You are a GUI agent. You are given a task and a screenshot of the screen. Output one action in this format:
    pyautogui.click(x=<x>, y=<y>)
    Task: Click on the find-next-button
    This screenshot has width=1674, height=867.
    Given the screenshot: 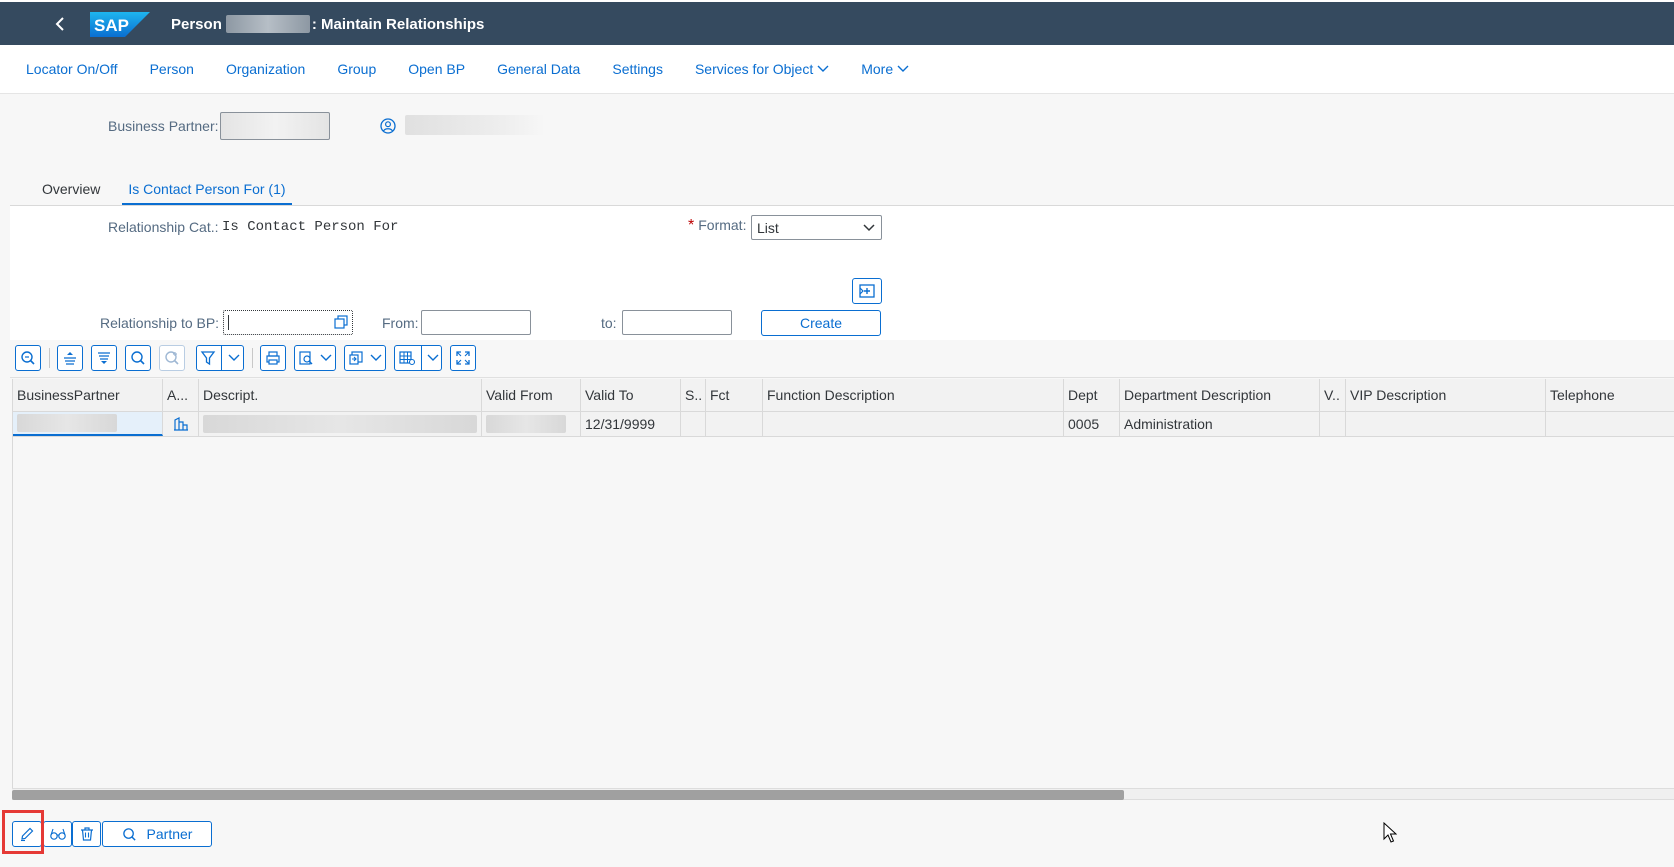 What is the action you would take?
    pyautogui.click(x=172, y=358)
    